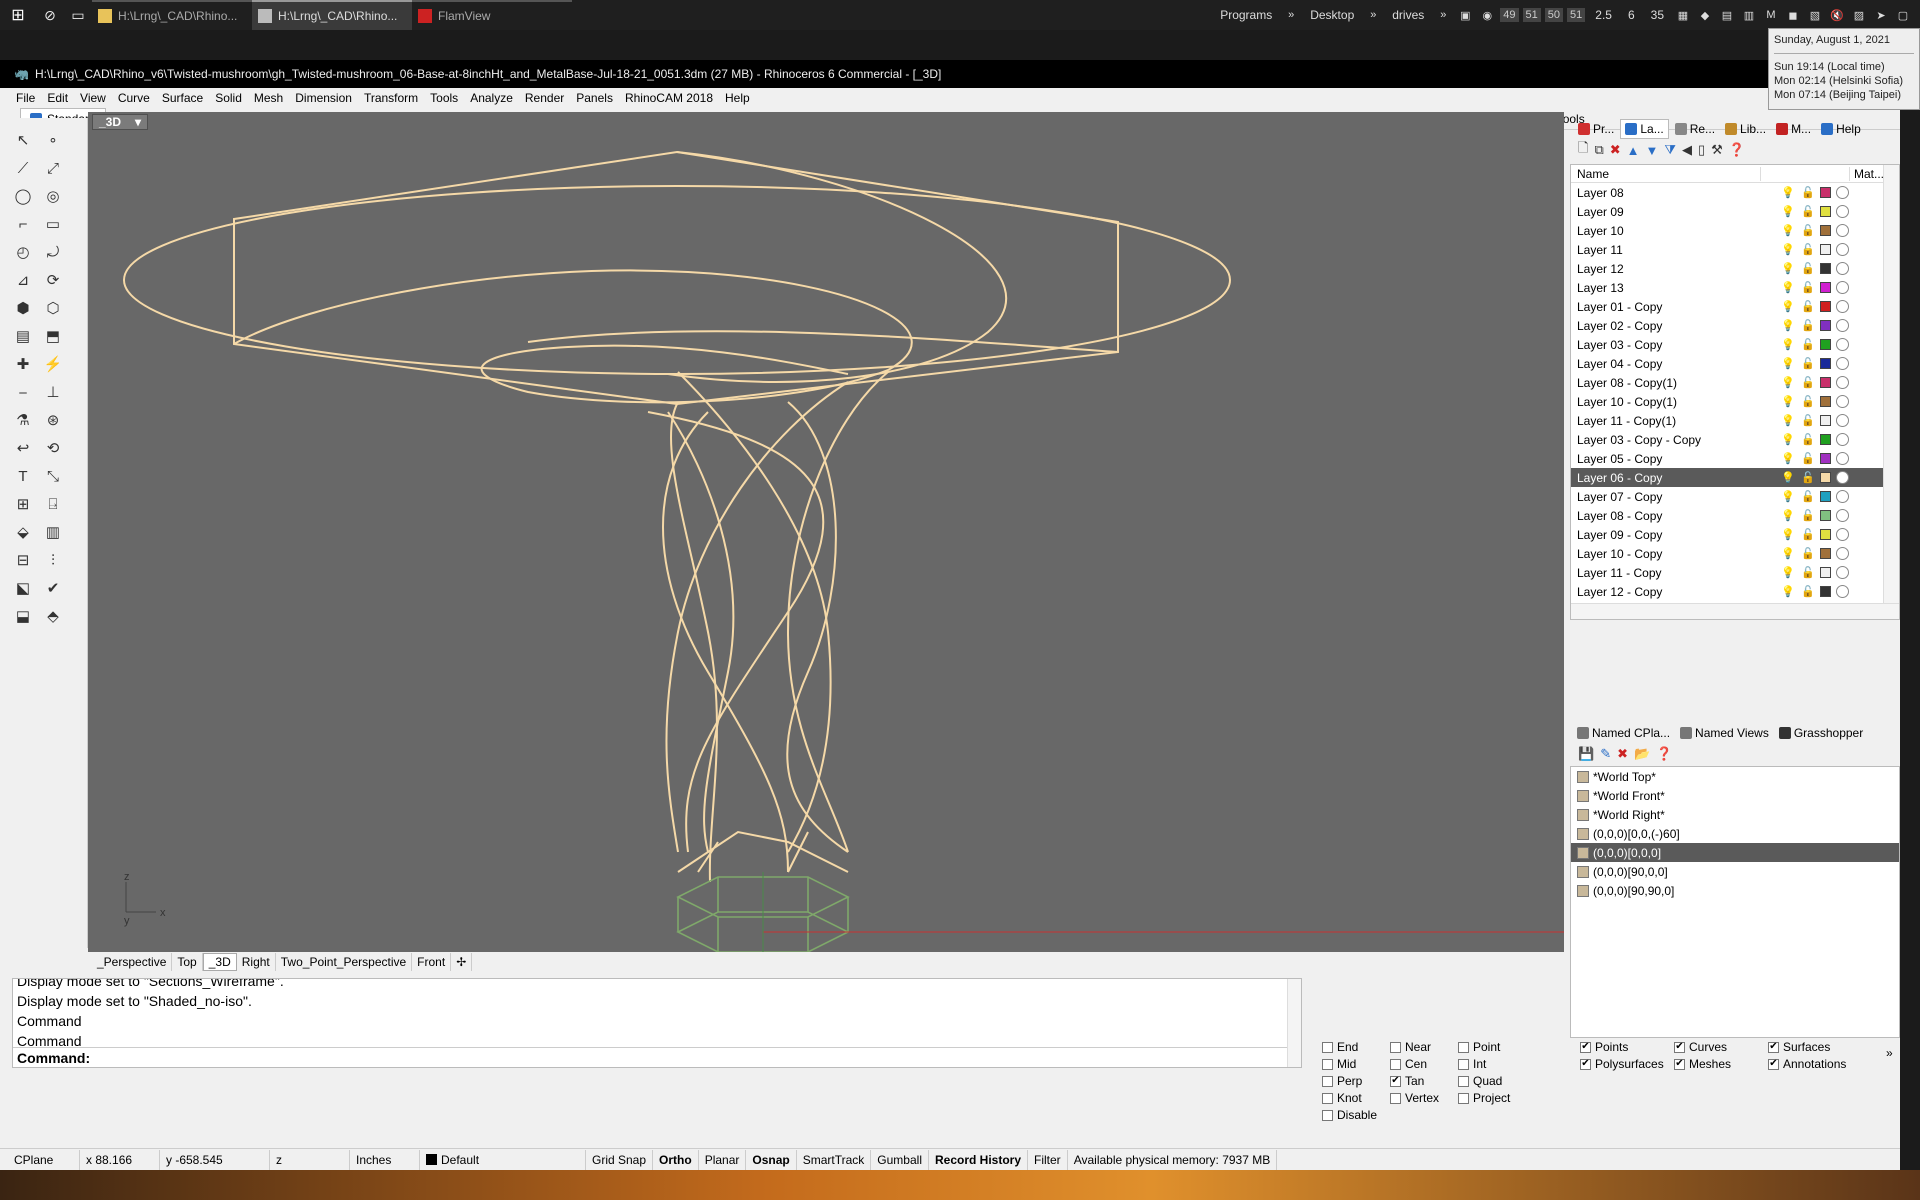 The width and height of the screenshot is (1920, 1200). What do you see at coordinates (187, 962) in the screenshot?
I see `view-tab-top: Top` at bounding box center [187, 962].